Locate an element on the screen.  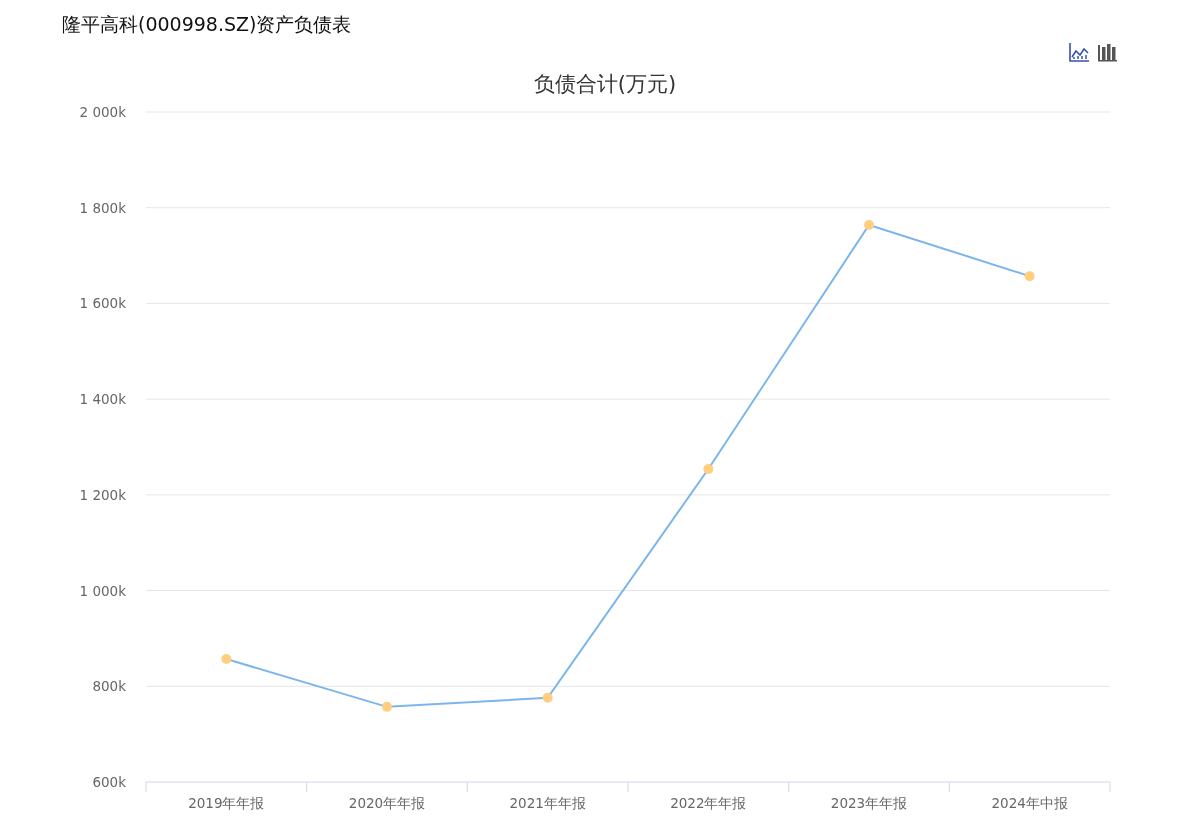
y-axis-label: 1 000k is located at coordinates (102, 590).